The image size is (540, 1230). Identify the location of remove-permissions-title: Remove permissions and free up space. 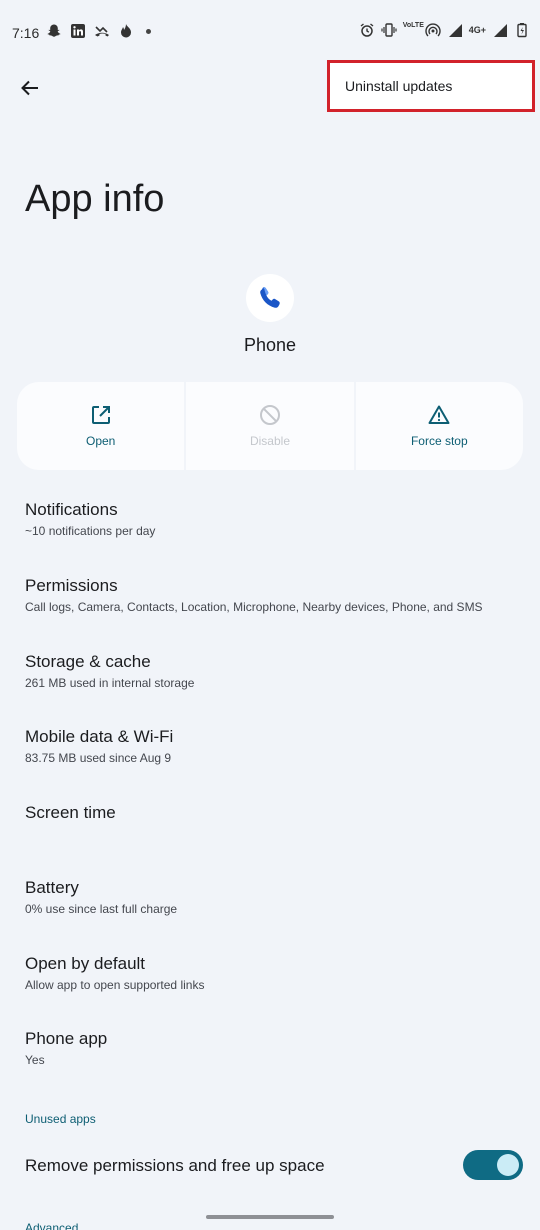
(175, 1165).